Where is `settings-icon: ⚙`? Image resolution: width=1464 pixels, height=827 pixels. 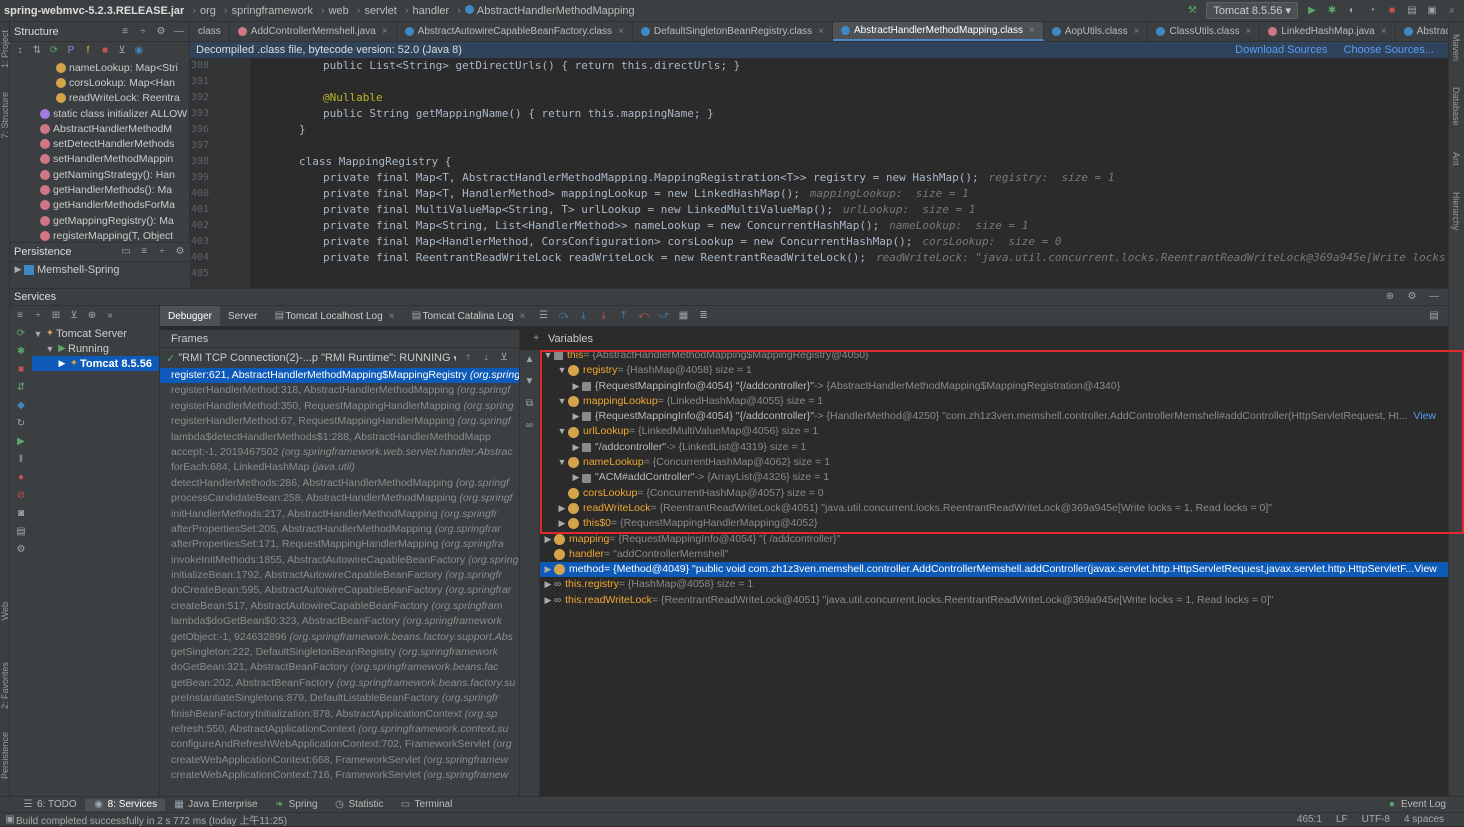 settings-icon: ⚙ is located at coordinates (21, 550).